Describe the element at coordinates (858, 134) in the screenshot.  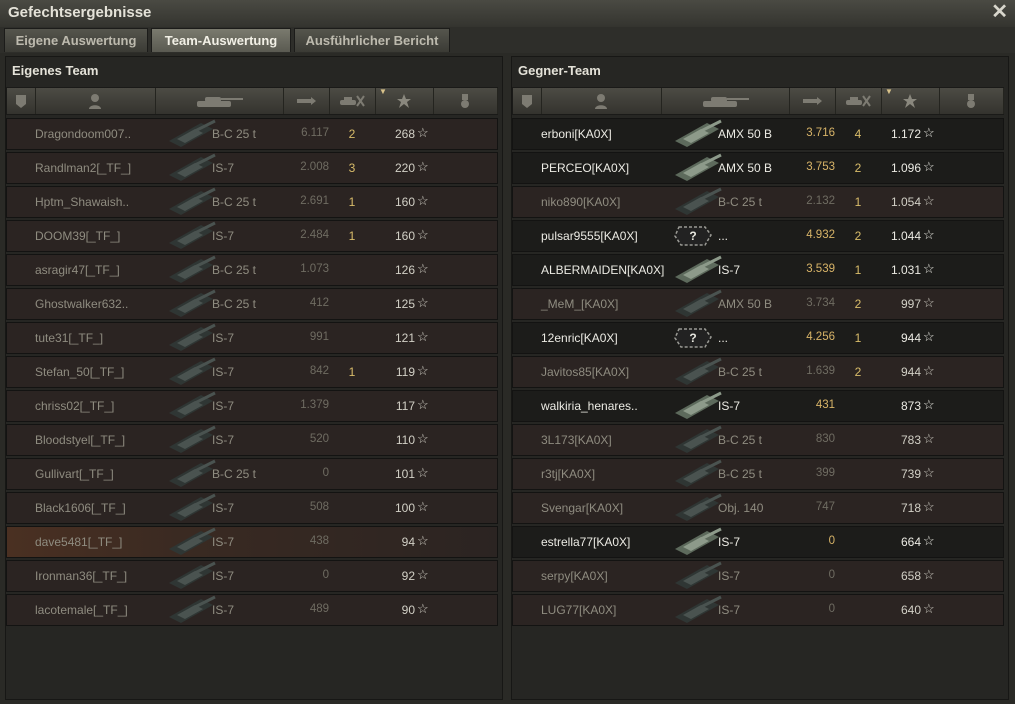
I see `kills-value: 4` at that location.